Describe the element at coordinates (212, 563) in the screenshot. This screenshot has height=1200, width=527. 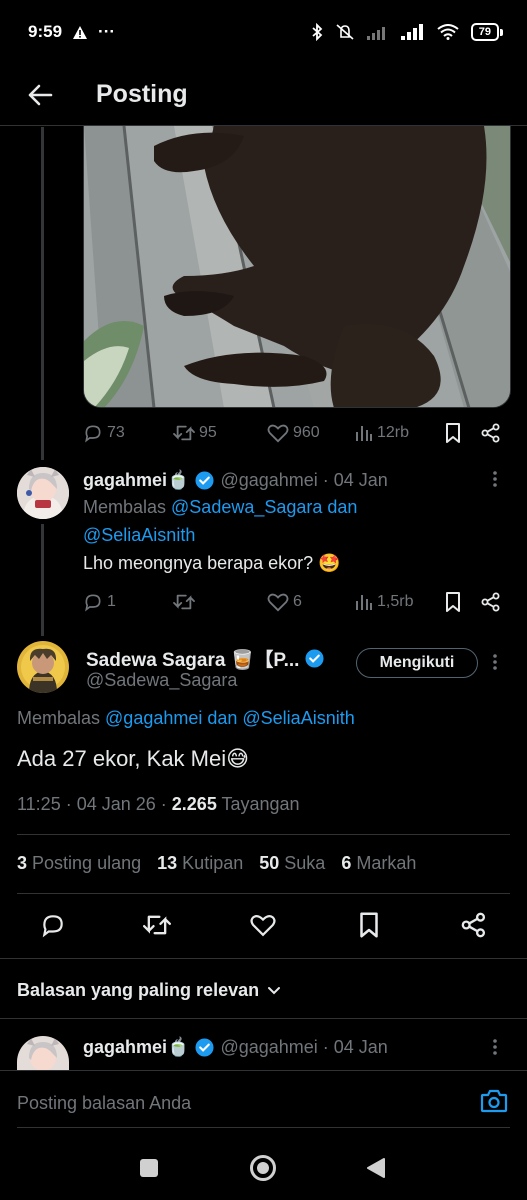
I see `reply-tweet-text: Lho meongnya berapa ekor? 🤩` at that location.